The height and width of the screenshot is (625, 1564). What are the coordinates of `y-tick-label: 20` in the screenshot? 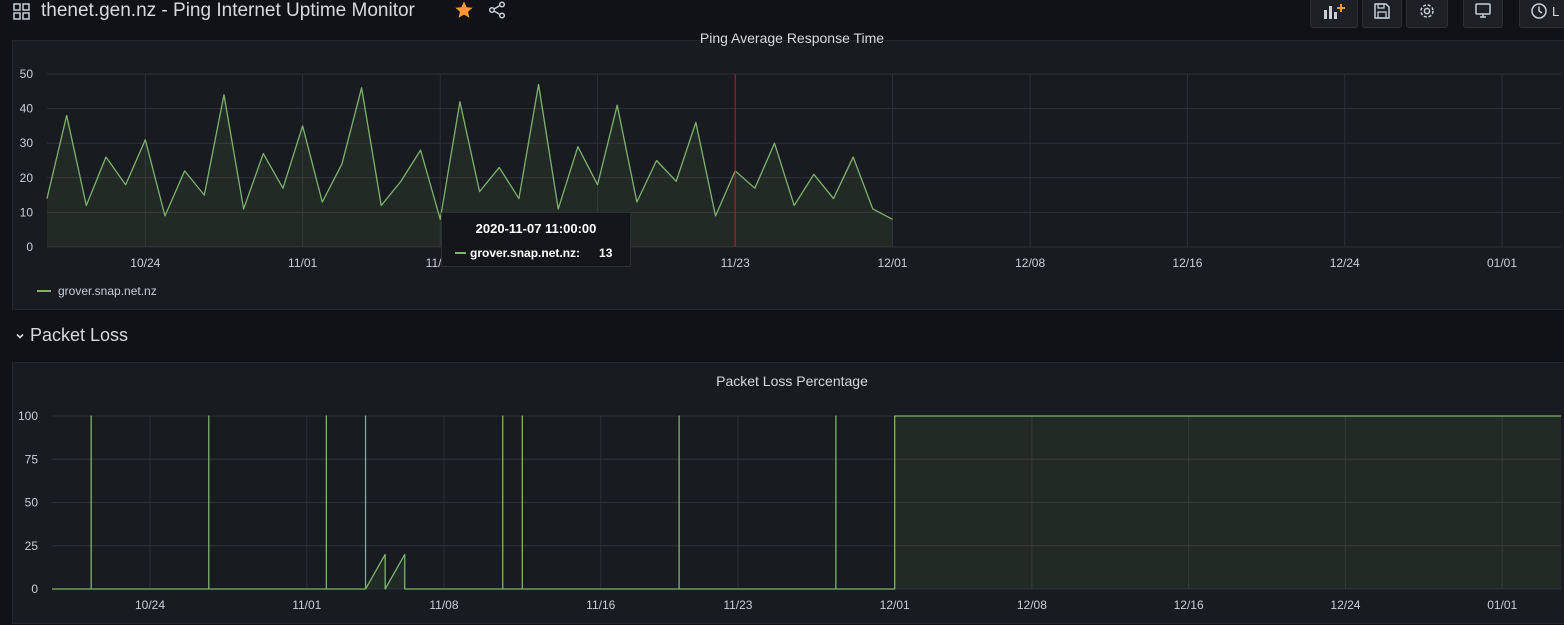 It's located at (27, 178).